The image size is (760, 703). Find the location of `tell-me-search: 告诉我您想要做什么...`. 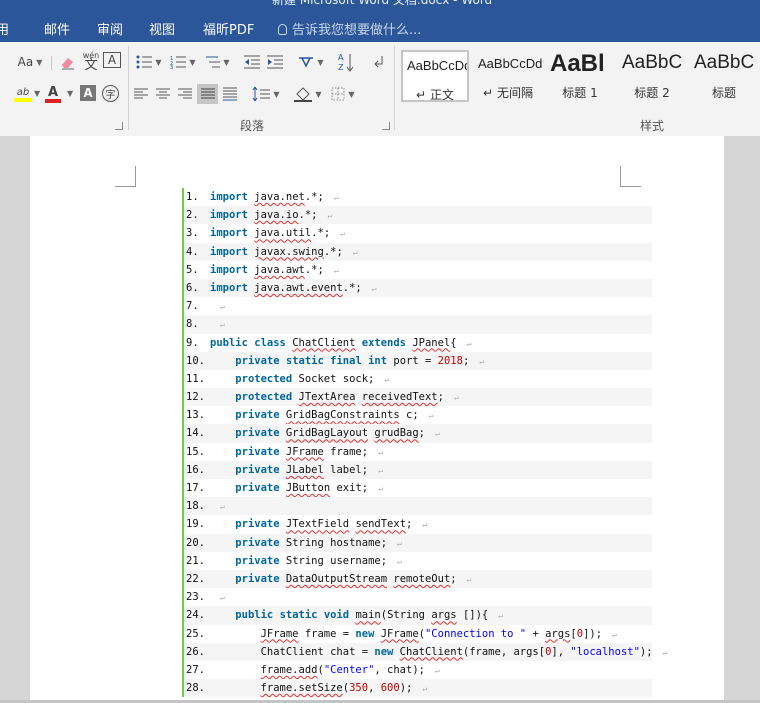

tell-me-search: 告诉我您想要做什么... is located at coordinates (349, 28).